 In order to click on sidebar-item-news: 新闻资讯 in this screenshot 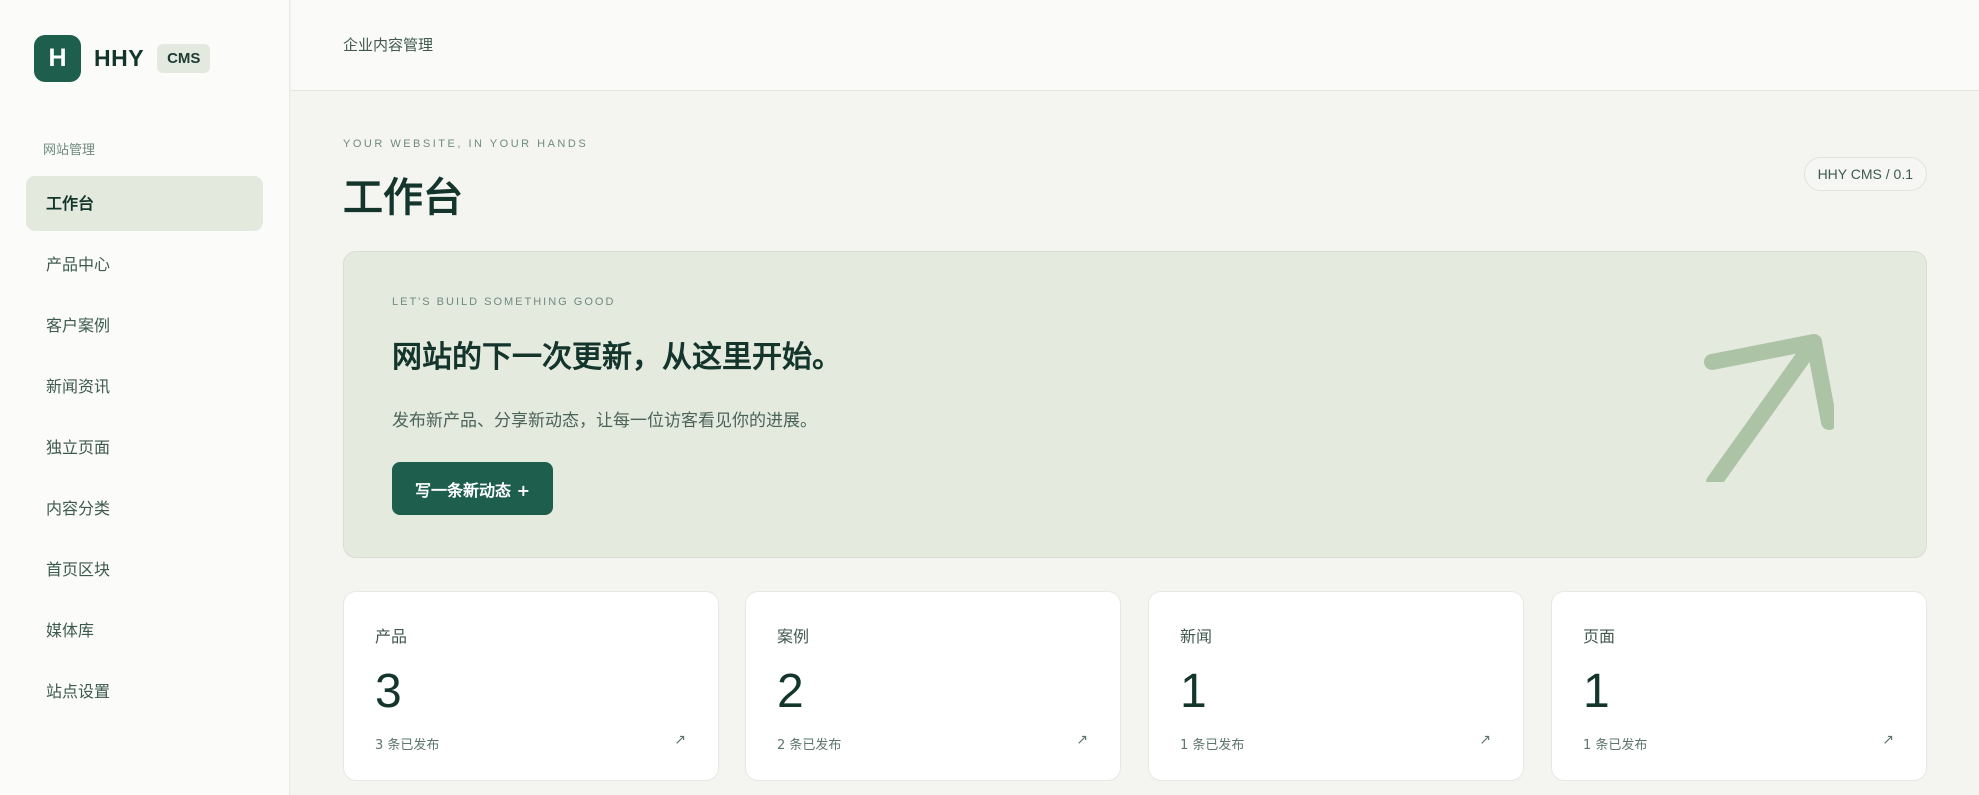, I will do `click(144, 386)`.